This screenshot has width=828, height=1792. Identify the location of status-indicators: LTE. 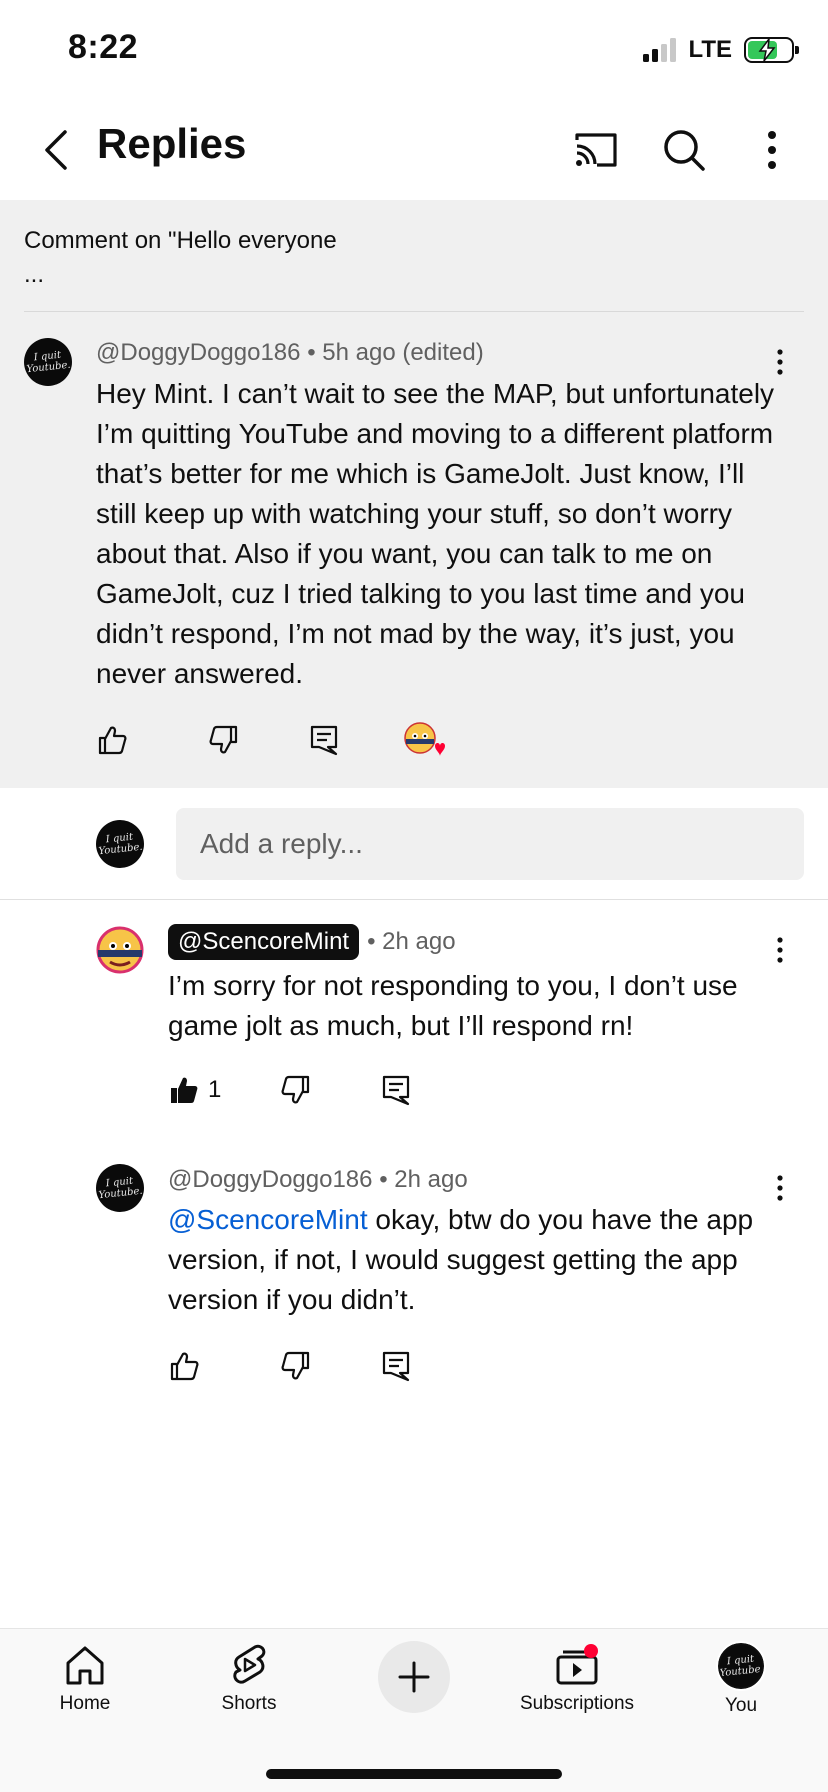
(721, 50).